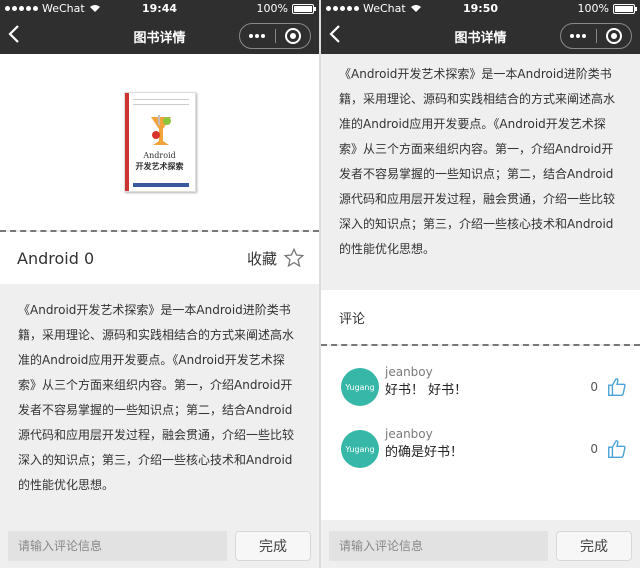 This screenshot has width=640, height=568. What do you see at coordinates (160, 130) in the screenshot?
I see `cocktail-illustration` at bounding box center [160, 130].